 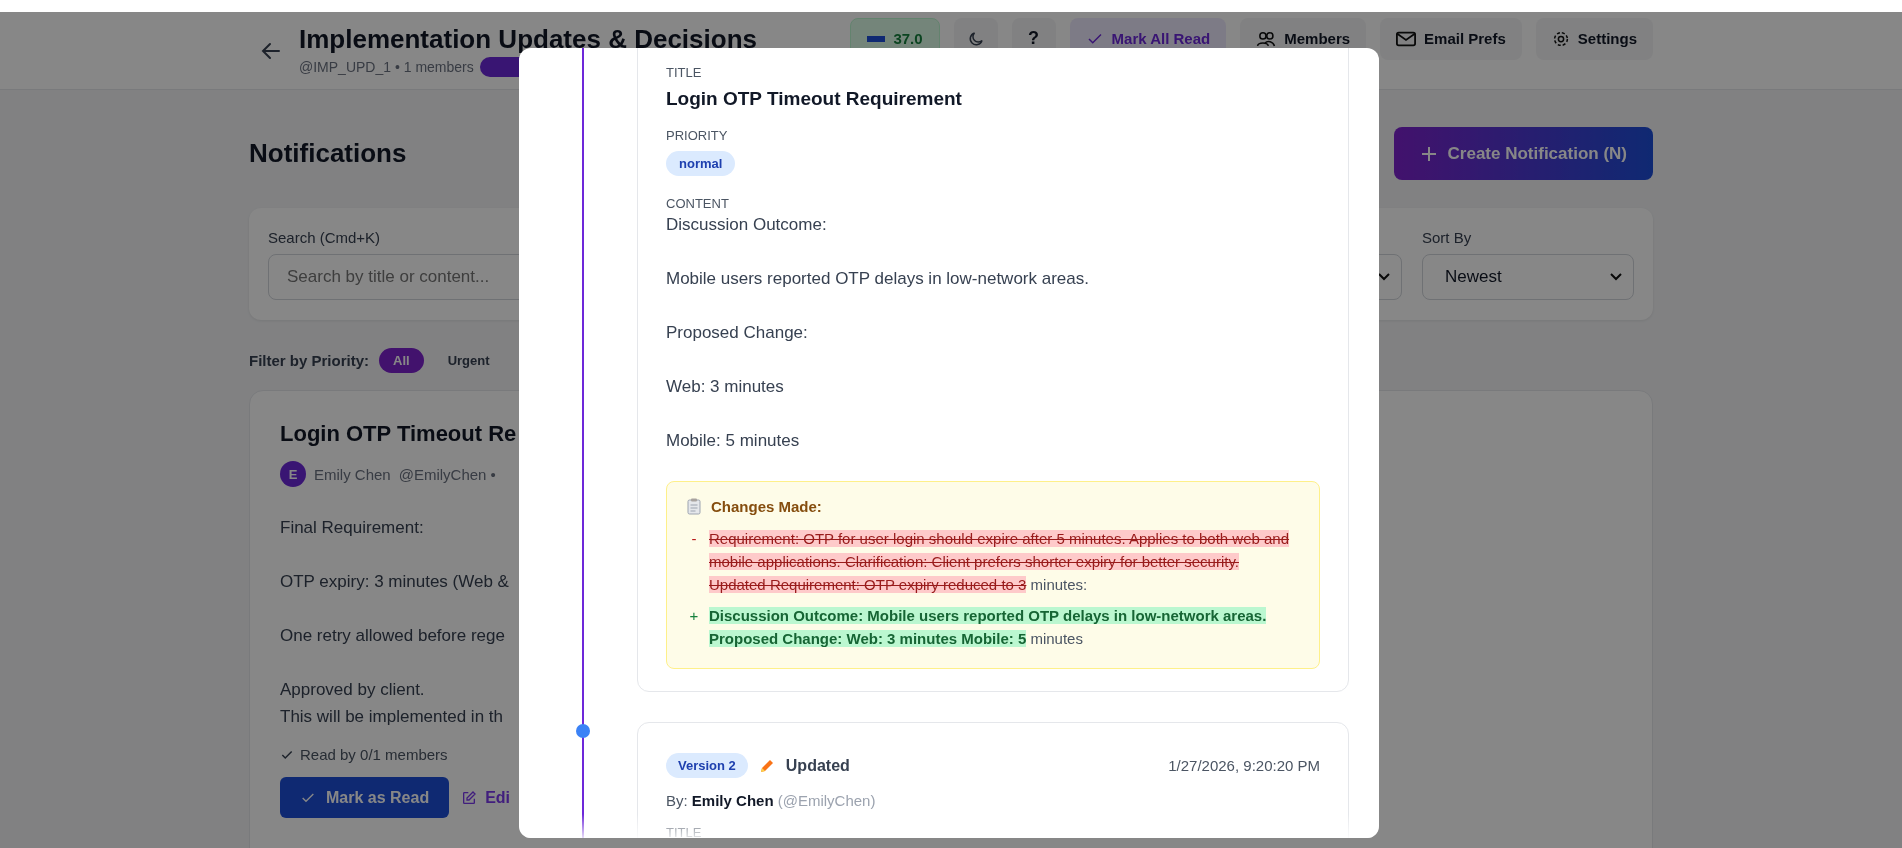 What do you see at coordinates (401, 360) in the screenshot?
I see `priority-filter-chip: All` at bounding box center [401, 360].